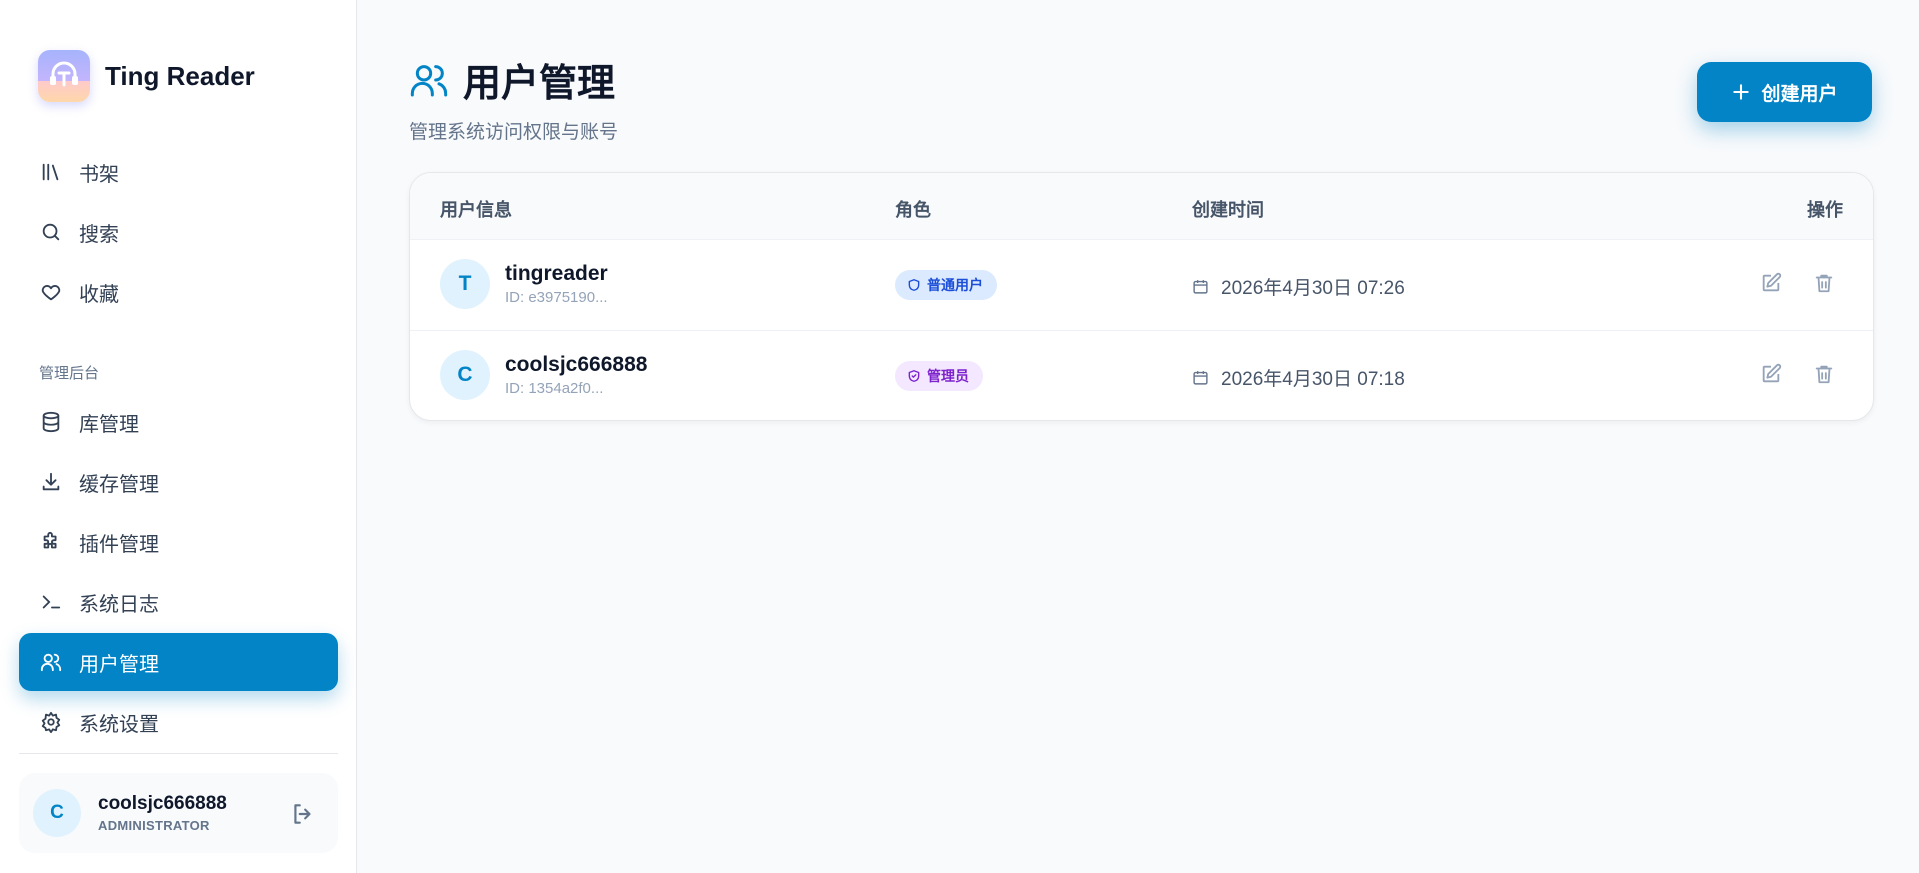 This screenshot has height=873, width=1919. I want to click on page-header: 用户管理 管理系统访问权限与账号, so click(513, 98).